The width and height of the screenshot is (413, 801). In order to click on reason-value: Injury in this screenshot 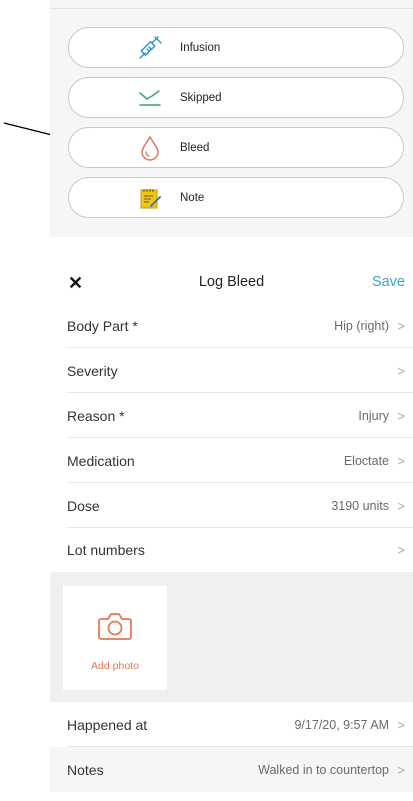, I will do `click(373, 415)`.